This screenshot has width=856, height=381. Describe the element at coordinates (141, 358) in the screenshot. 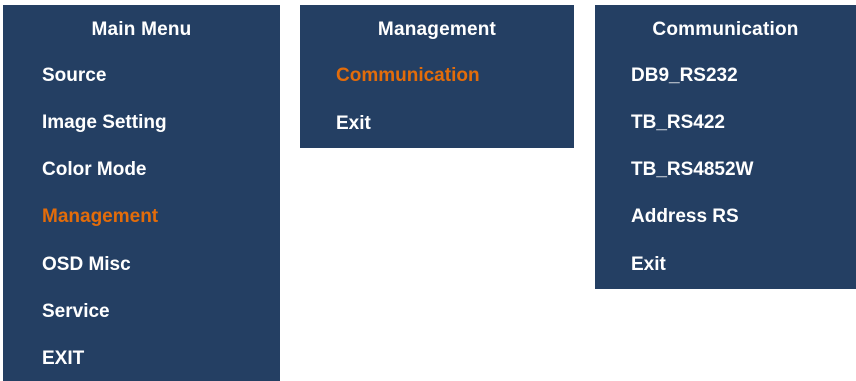

I see `menu-item-exit: EXIT` at that location.